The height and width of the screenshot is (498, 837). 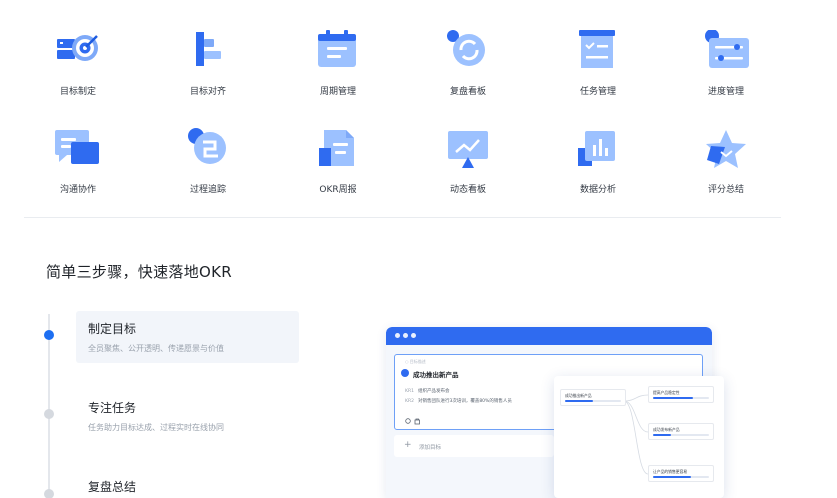 I want to click on target-icon, so click(x=78, y=53).